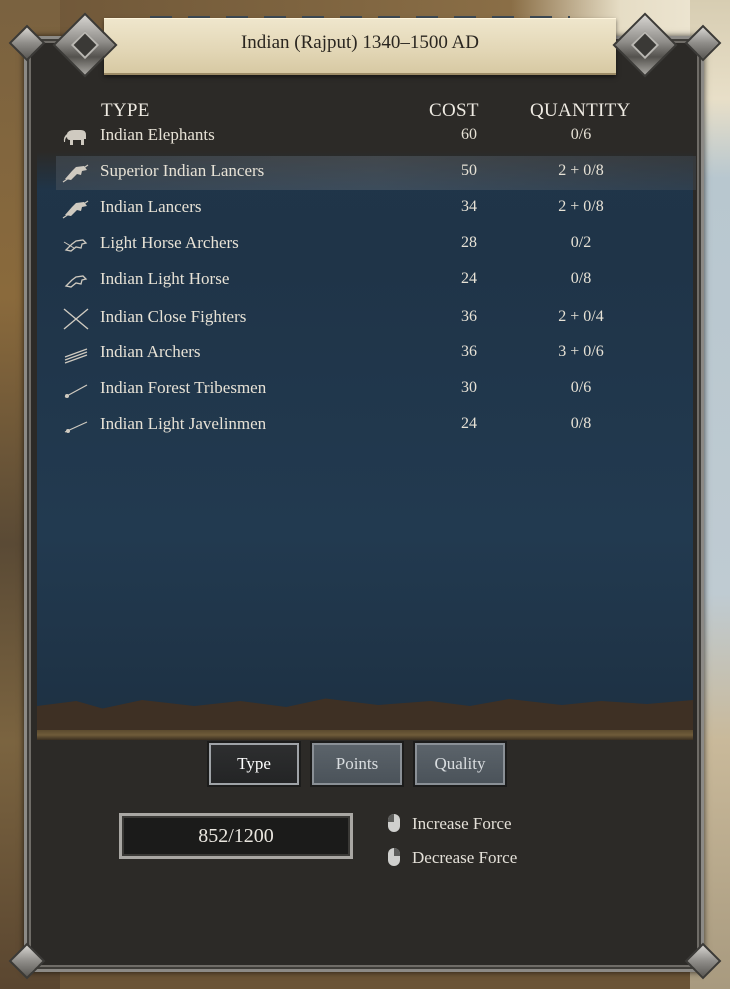 Image resolution: width=730 pixels, height=989 pixels. What do you see at coordinates (151, 206) in the screenshot?
I see `unit-name: Indian Lancers` at bounding box center [151, 206].